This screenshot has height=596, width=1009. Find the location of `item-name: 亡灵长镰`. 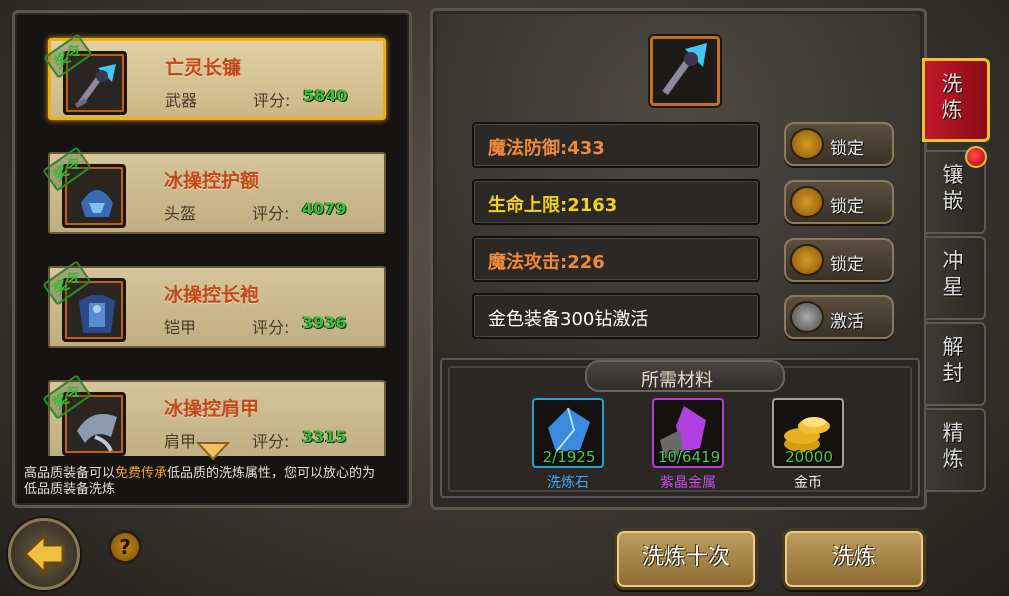

item-name: 亡灵长镰 is located at coordinates (203, 68).